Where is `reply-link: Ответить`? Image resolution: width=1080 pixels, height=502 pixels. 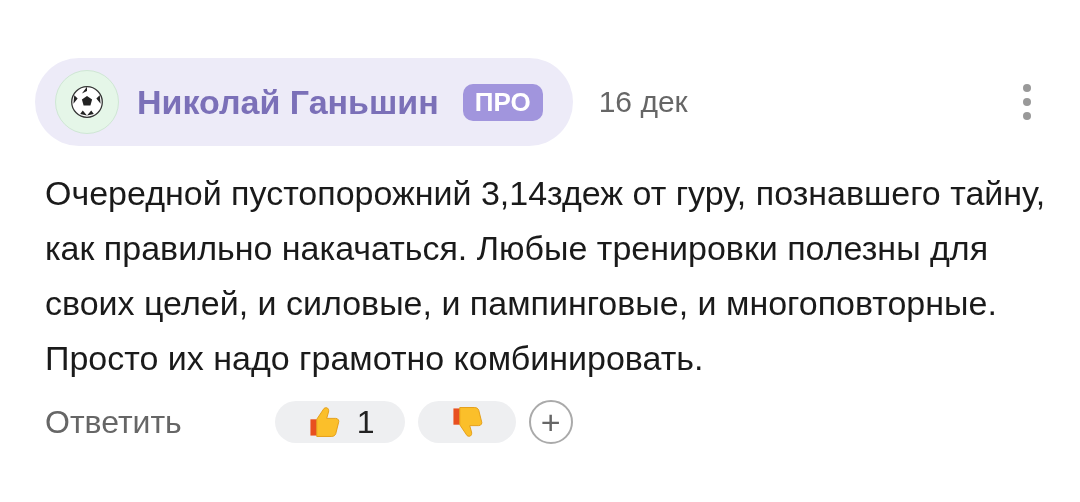 reply-link: Ответить is located at coordinates (113, 422).